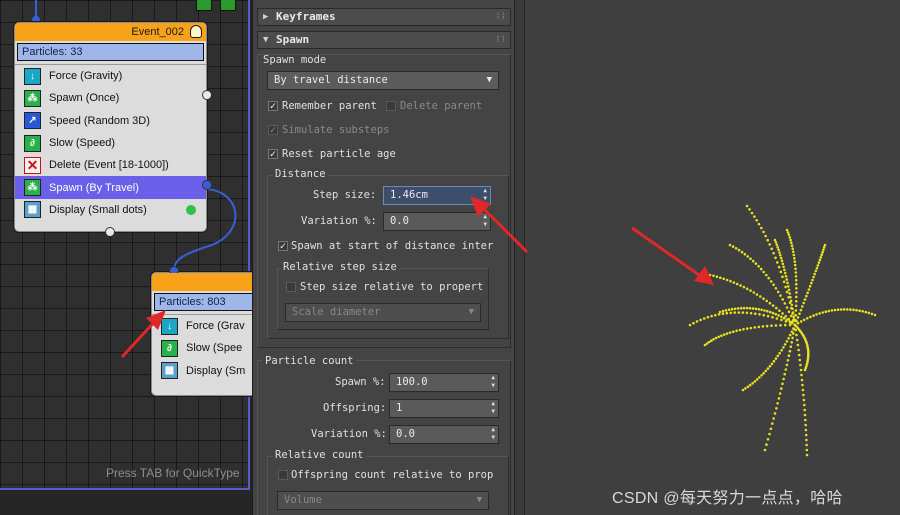 The width and height of the screenshot is (900, 515). I want to click on rollout-keyframes: ▶ Keyframes ⁞⁞, so click(384, 17).